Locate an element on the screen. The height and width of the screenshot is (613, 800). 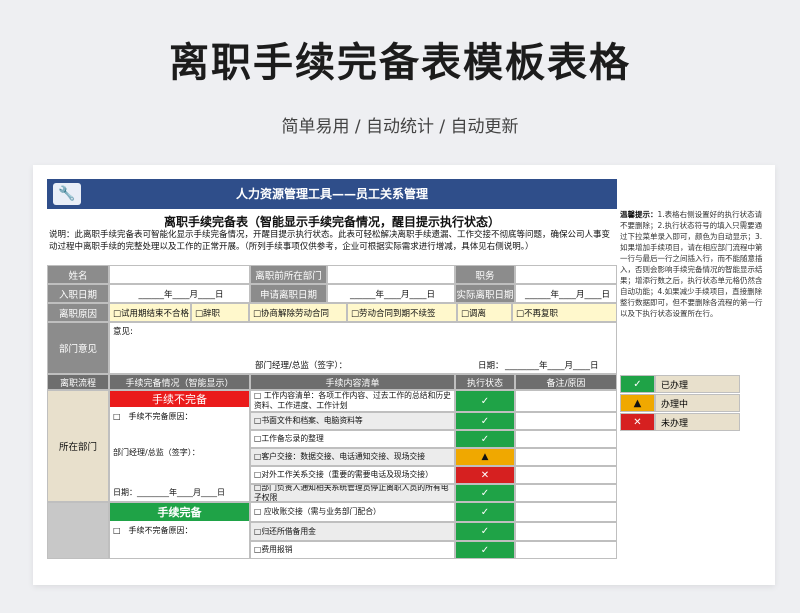
input-actual-date: ______年____月____日 is located at coordinates (566, 293).